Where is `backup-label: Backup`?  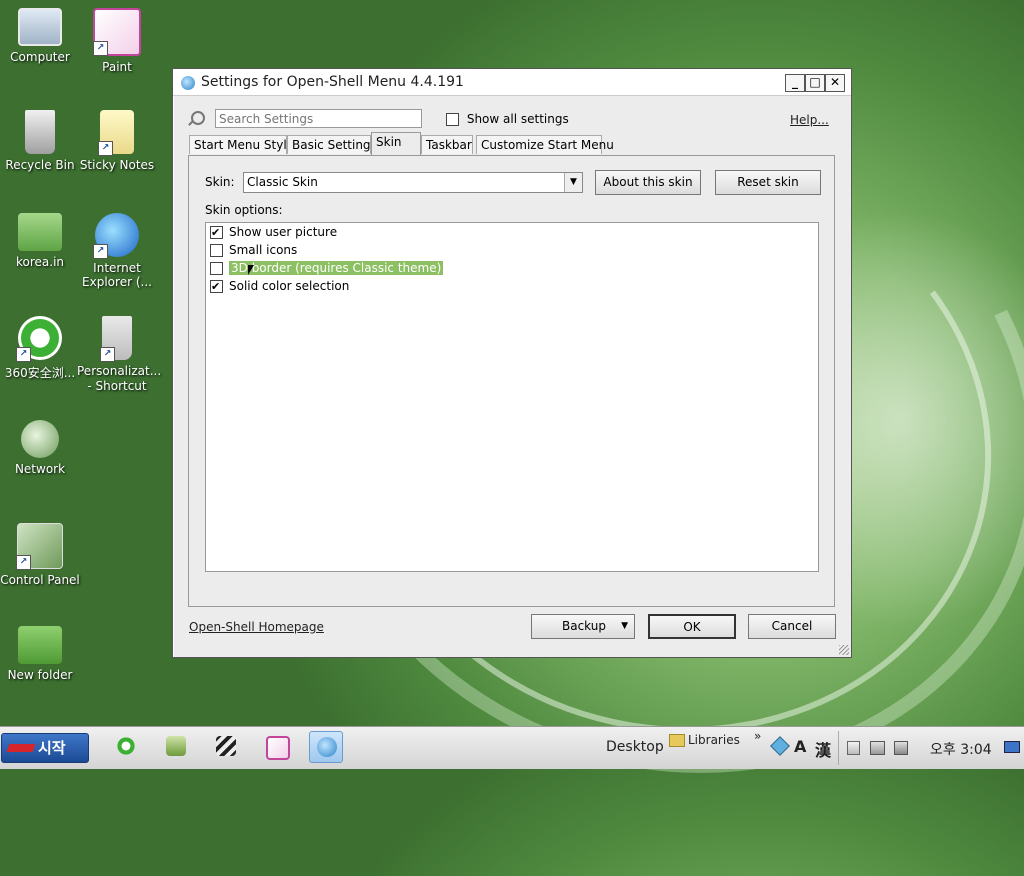 backup-label: Backup is located at coordinates (584, 626).